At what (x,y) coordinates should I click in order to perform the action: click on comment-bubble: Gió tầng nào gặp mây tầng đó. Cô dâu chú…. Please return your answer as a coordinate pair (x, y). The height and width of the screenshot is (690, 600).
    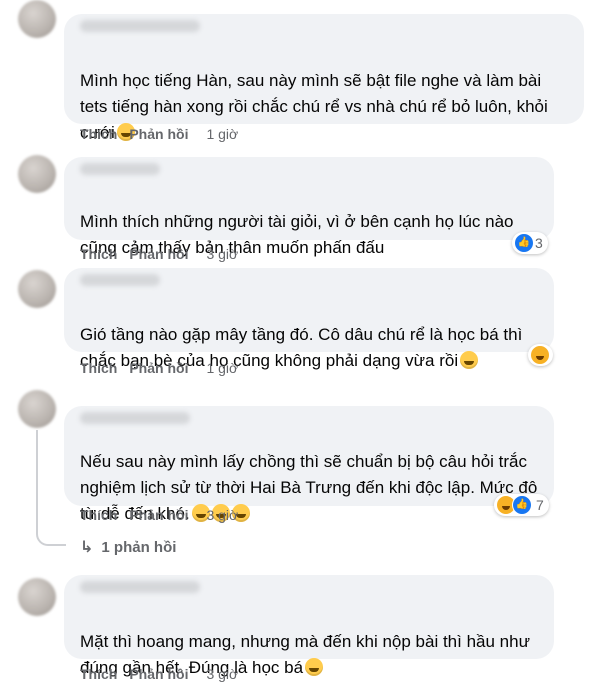
    Looking at the image, I should click on (309, 319).